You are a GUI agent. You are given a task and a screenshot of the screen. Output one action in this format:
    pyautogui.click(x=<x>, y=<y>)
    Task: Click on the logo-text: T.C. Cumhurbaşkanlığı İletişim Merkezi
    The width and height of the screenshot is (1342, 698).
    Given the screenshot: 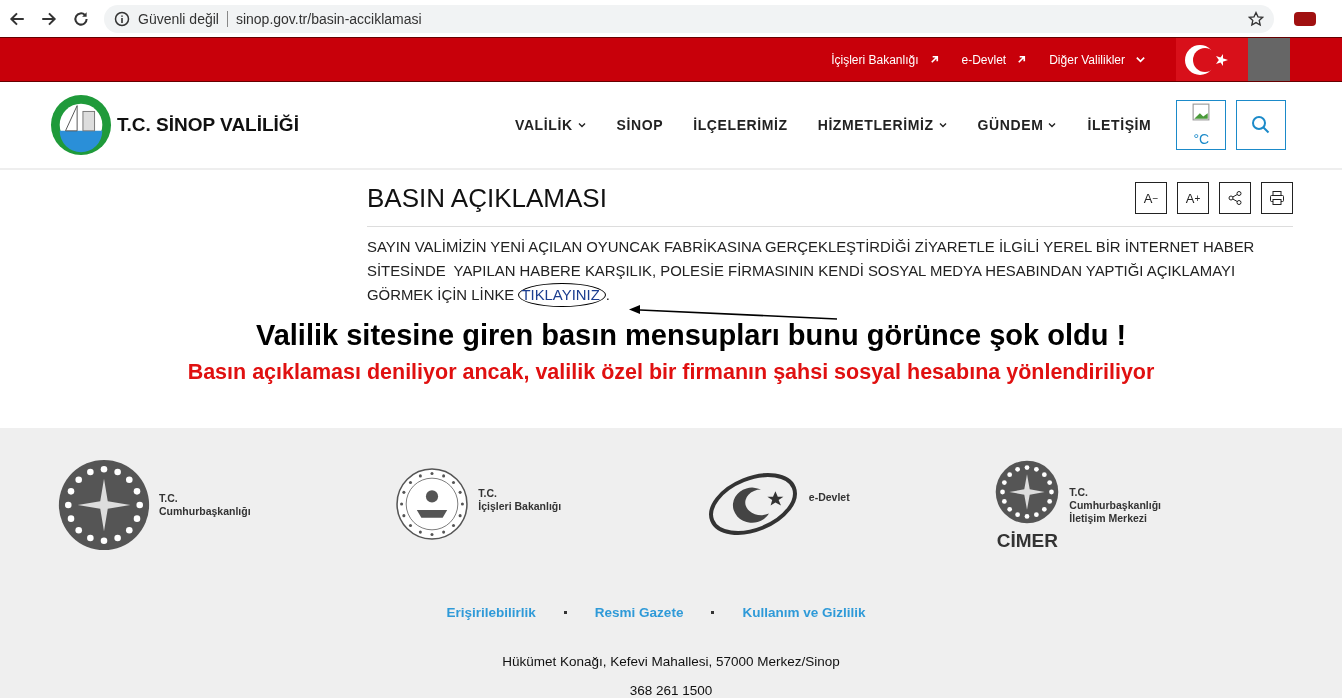 What is the action you would take?
    pyautogui.click(x=1115, y=505)
    